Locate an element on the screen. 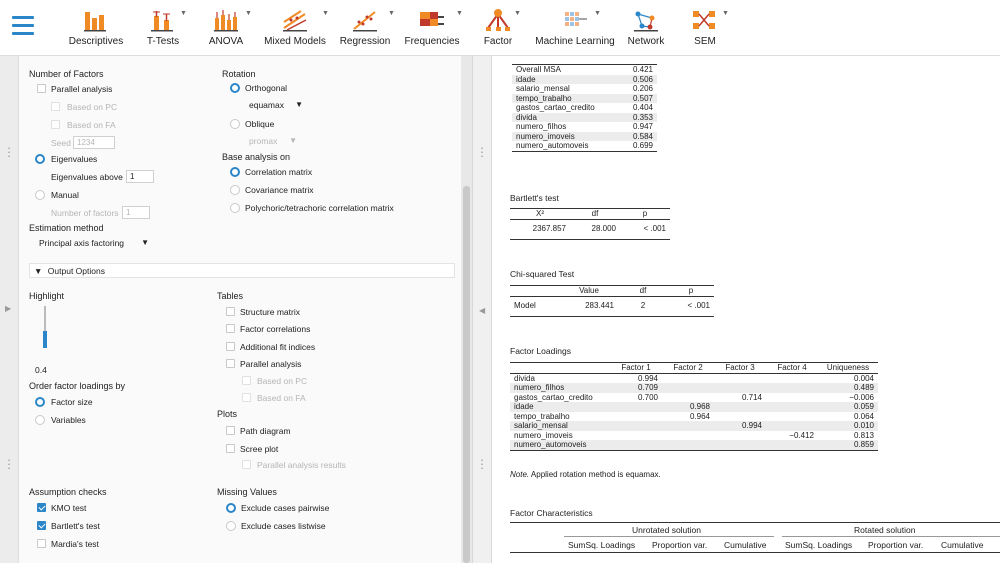 The height and width of the screenshot is (563, 1000). oblique-radio is located at coordinates (235, 124).